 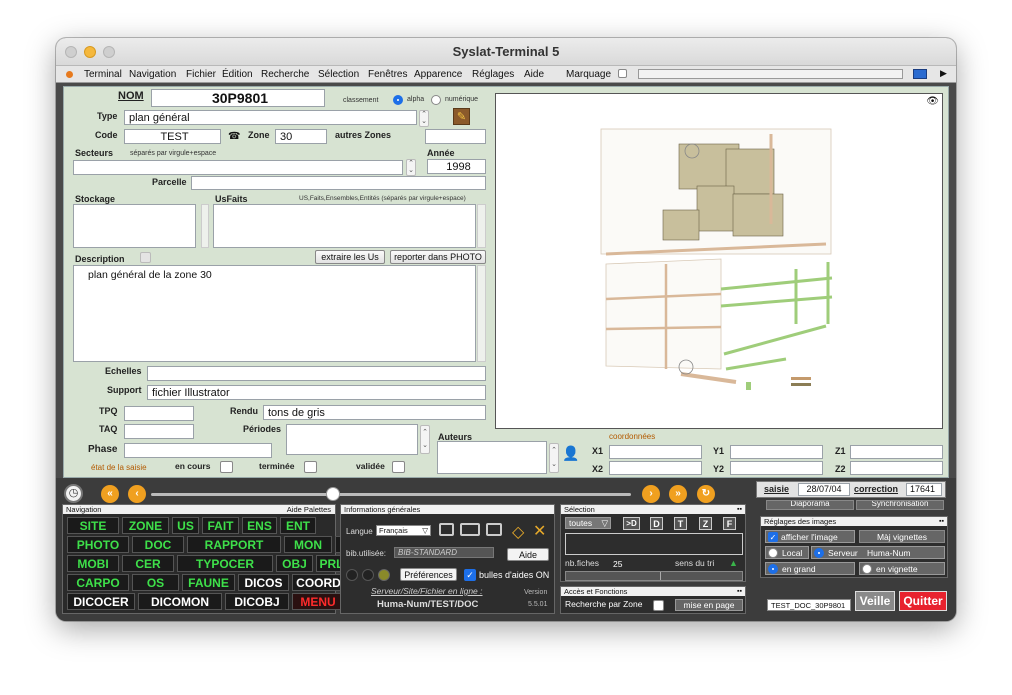 I want to click on autres-zones-field, so click(x=455, y=136).